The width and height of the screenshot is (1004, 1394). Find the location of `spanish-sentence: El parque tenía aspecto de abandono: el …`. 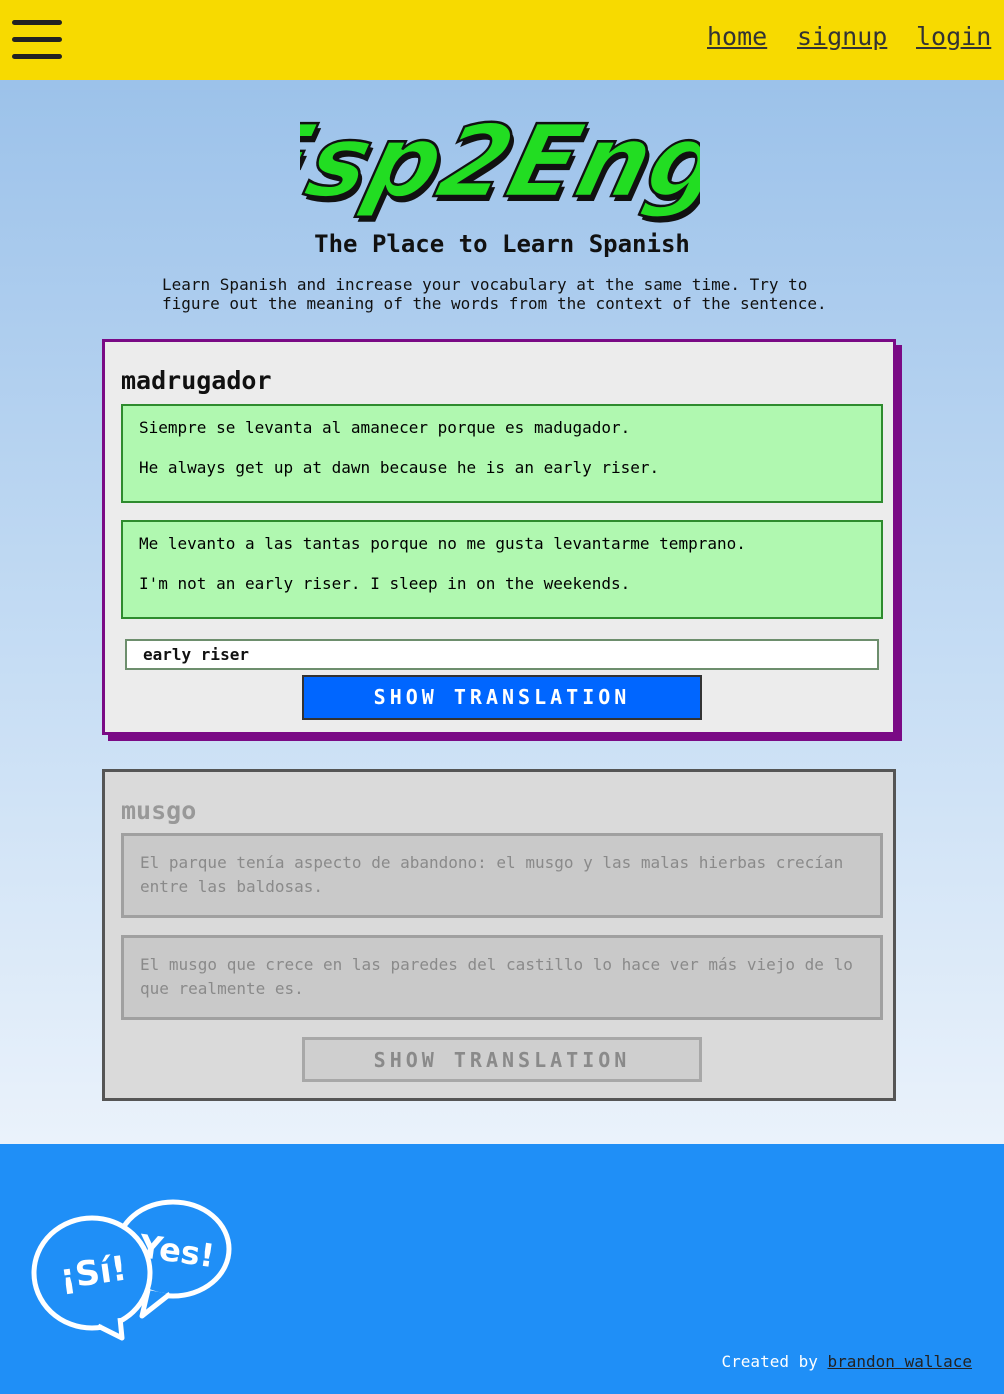

spanish-sentence: El parque tenía aspecto de abandono: el … is located at coordinates (492, 874).